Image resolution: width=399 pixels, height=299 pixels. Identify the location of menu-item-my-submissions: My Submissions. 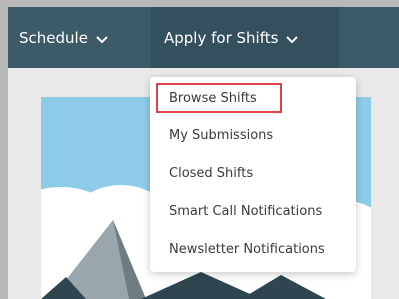
(221, 135).